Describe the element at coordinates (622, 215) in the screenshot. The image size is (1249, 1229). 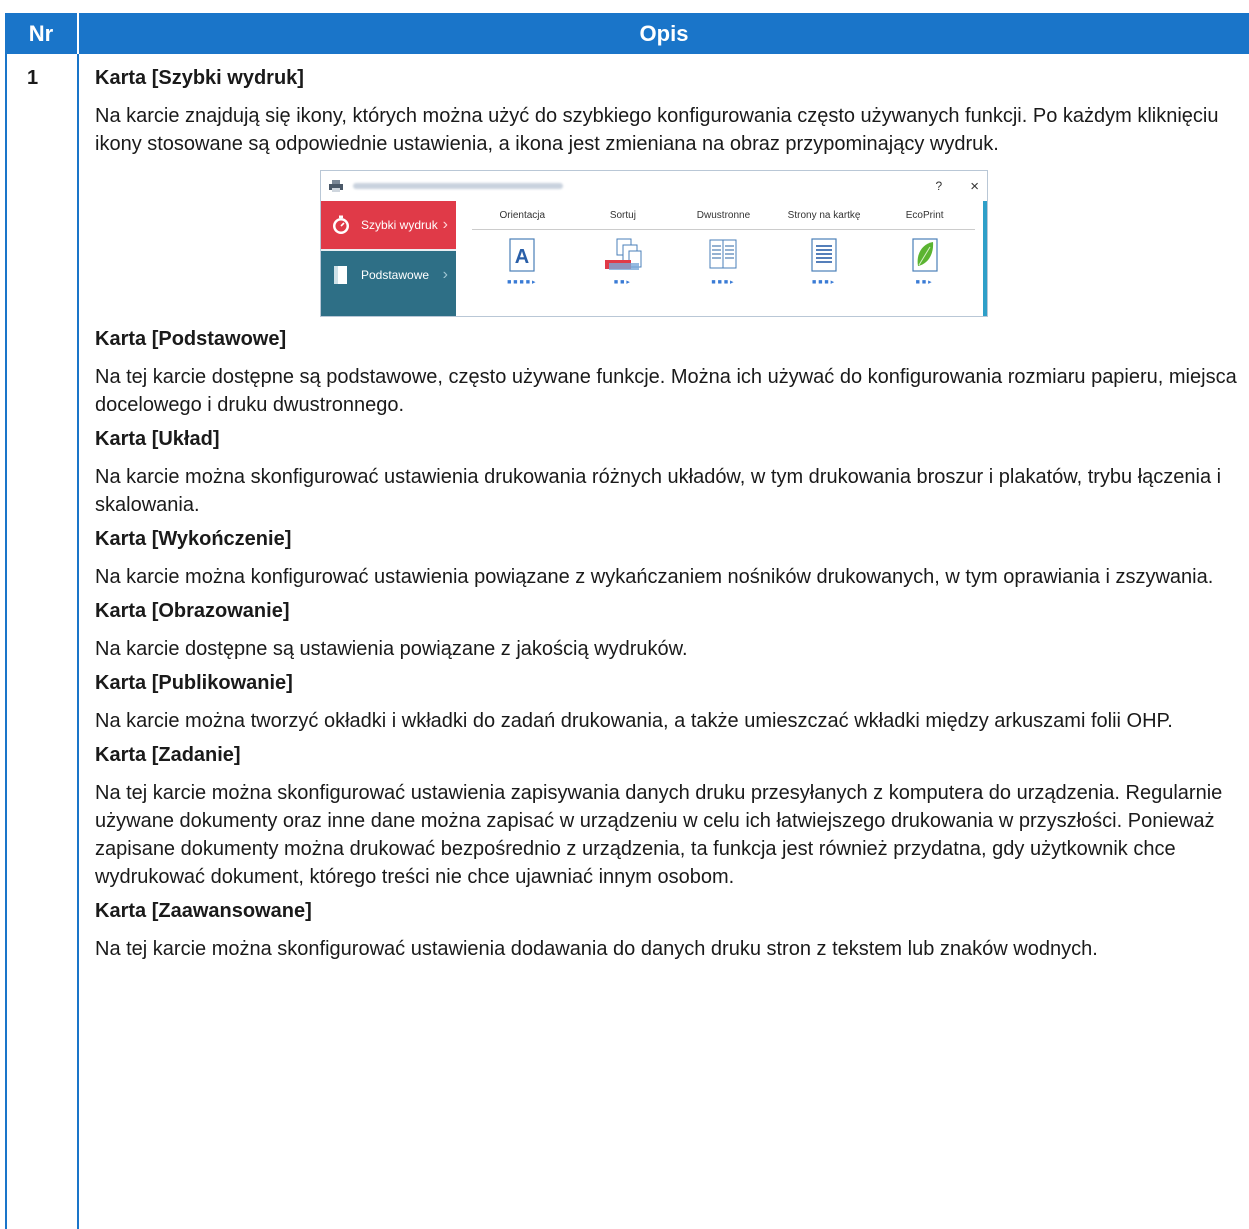
I see `feature-label: Sortuj` at that location.